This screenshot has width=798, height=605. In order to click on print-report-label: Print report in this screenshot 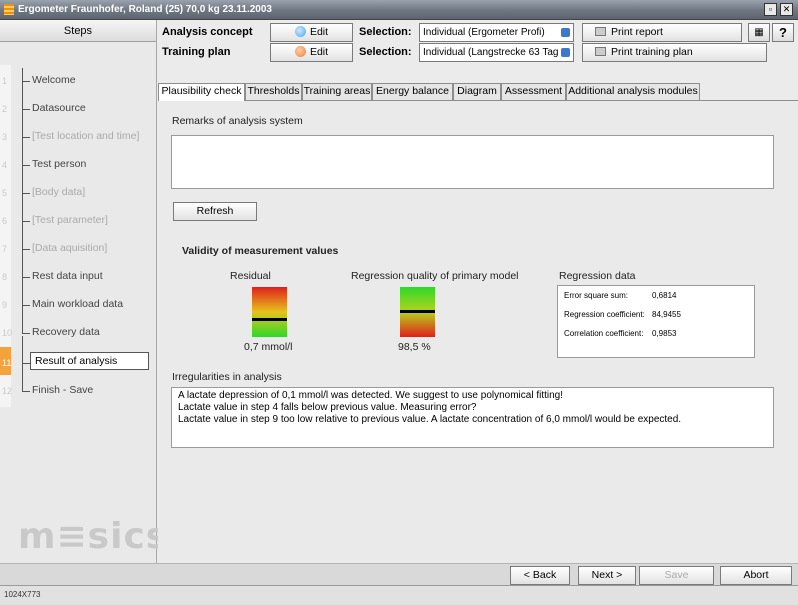, I will do `click(637, 32)`.